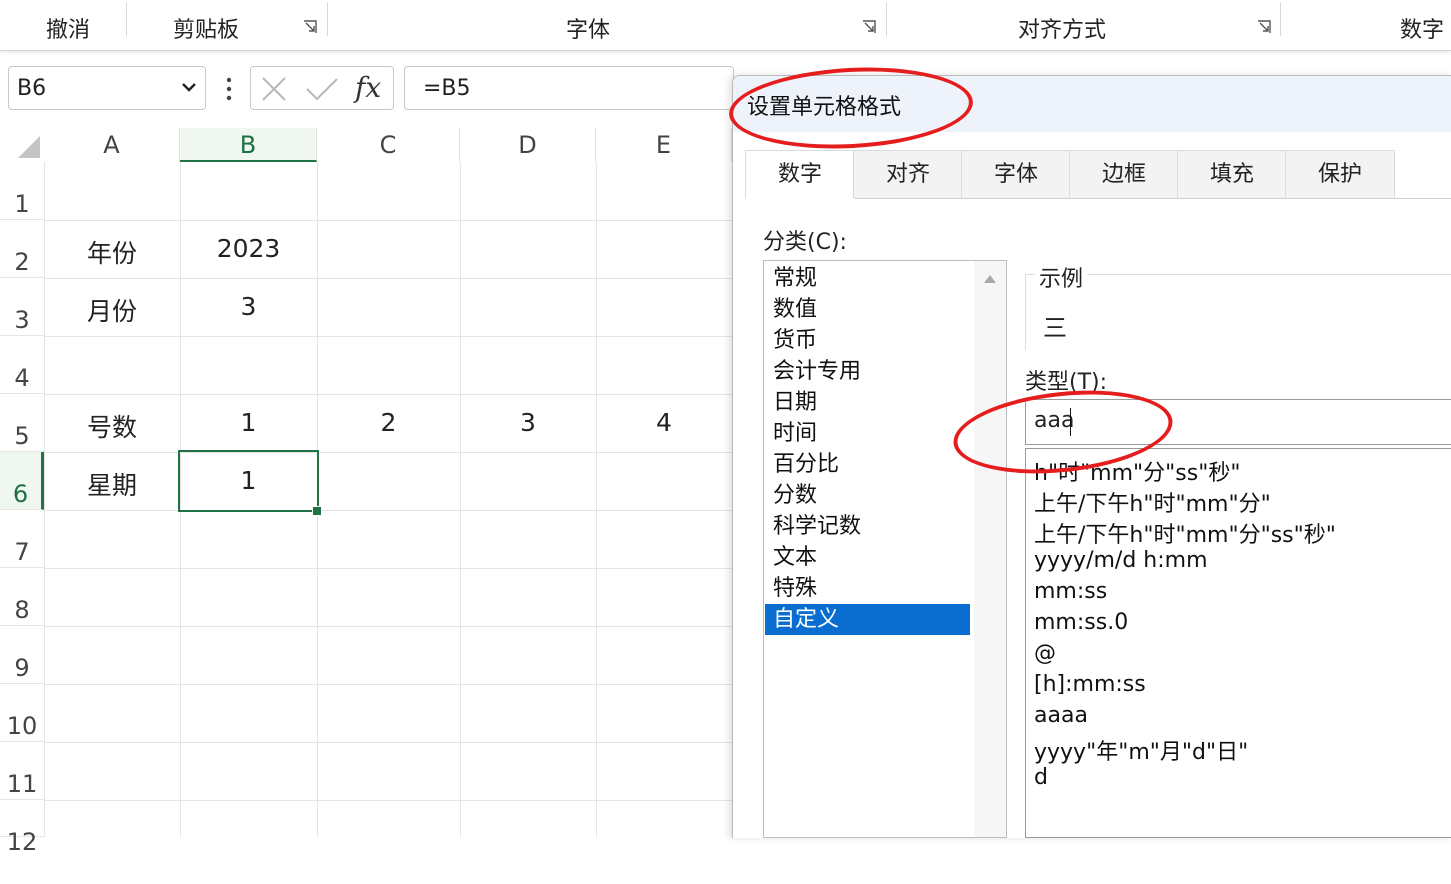 The image size is (1451, 884). What do you see at coordinates (229, 89) in the screenshot?
I see `more-options-icon` at bounding box center [229, 89].